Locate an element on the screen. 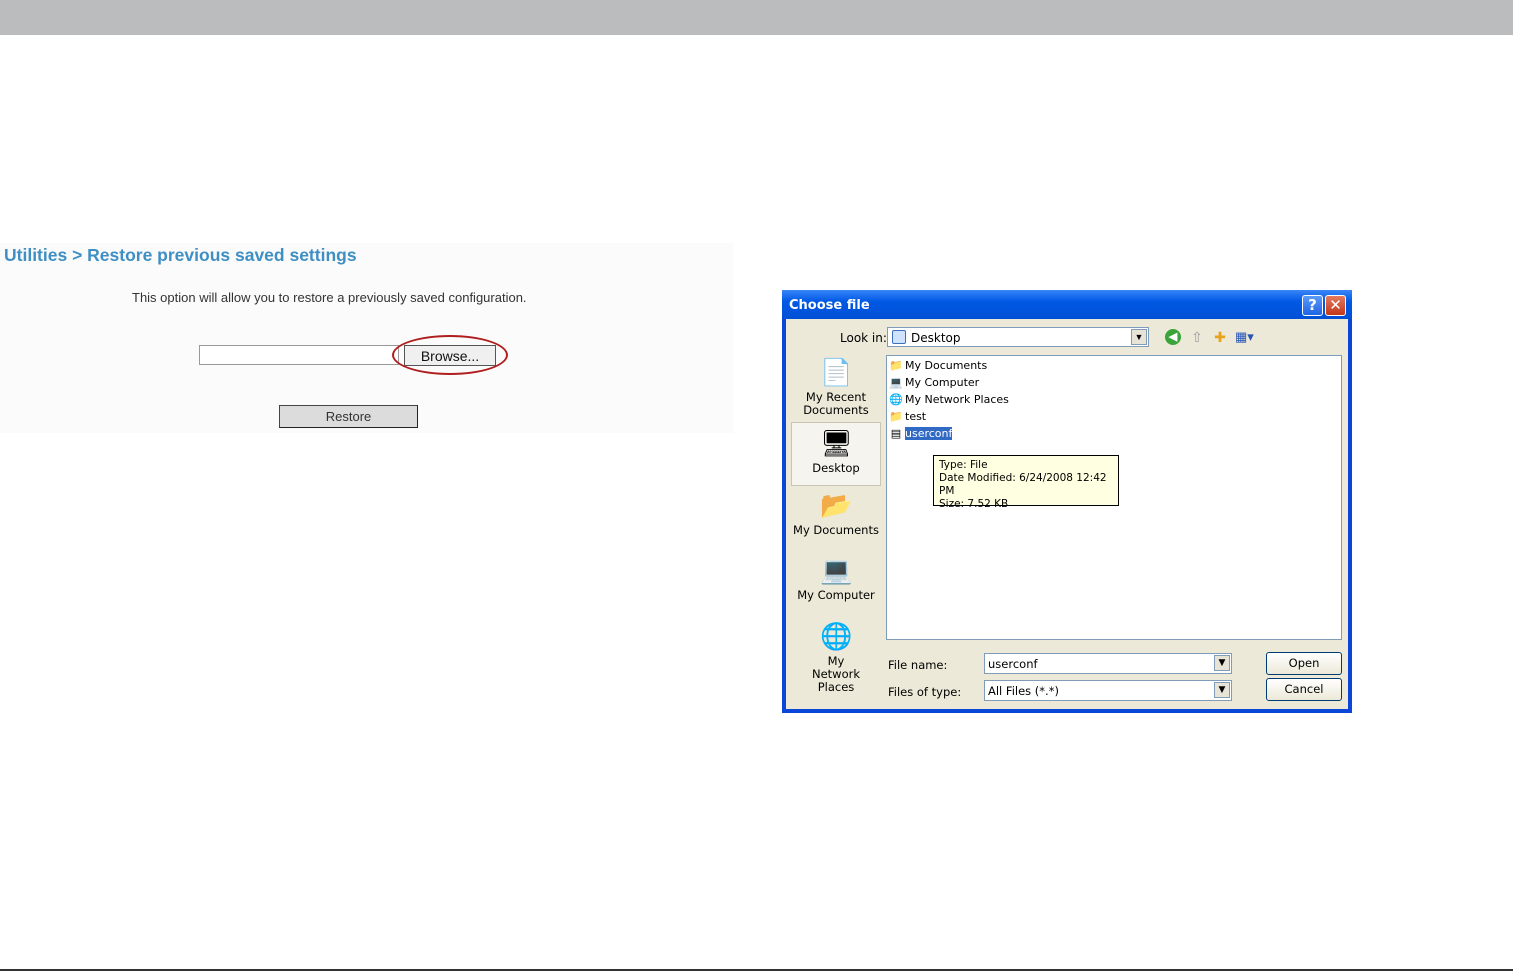 The image size is (1513, 971). place-my-computer: 💻 My Computer is located at coordinates (836, 585).